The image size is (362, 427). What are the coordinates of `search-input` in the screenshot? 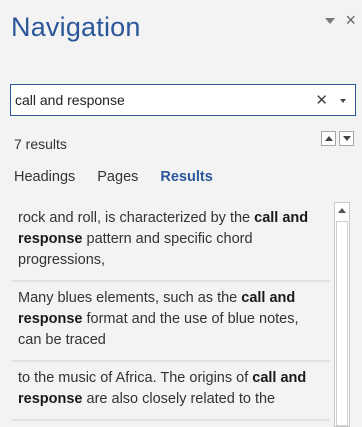 It's located at (155, 100).